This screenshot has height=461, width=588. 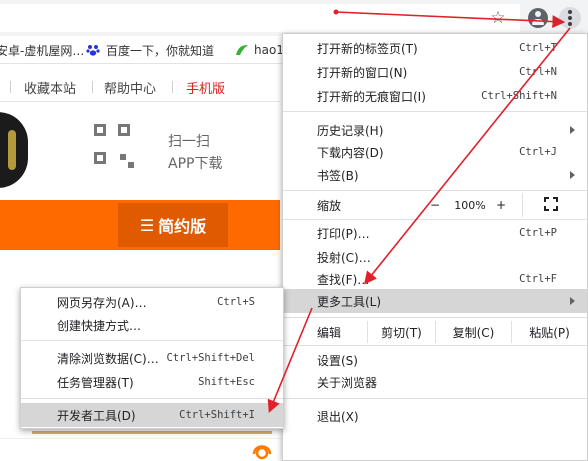 I want to click on menu-item-label: 打开新的标签页(T), so click(x=367, y=48).